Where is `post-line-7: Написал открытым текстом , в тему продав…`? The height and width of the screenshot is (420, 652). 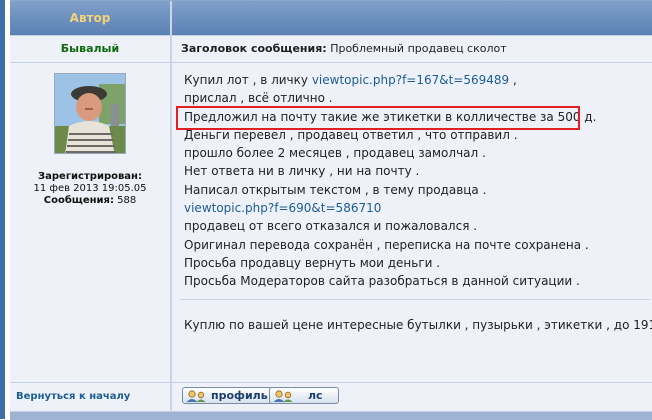 post-line-7: Написал открытым текстом , в тему продав… is located at coordinates (335, 189).